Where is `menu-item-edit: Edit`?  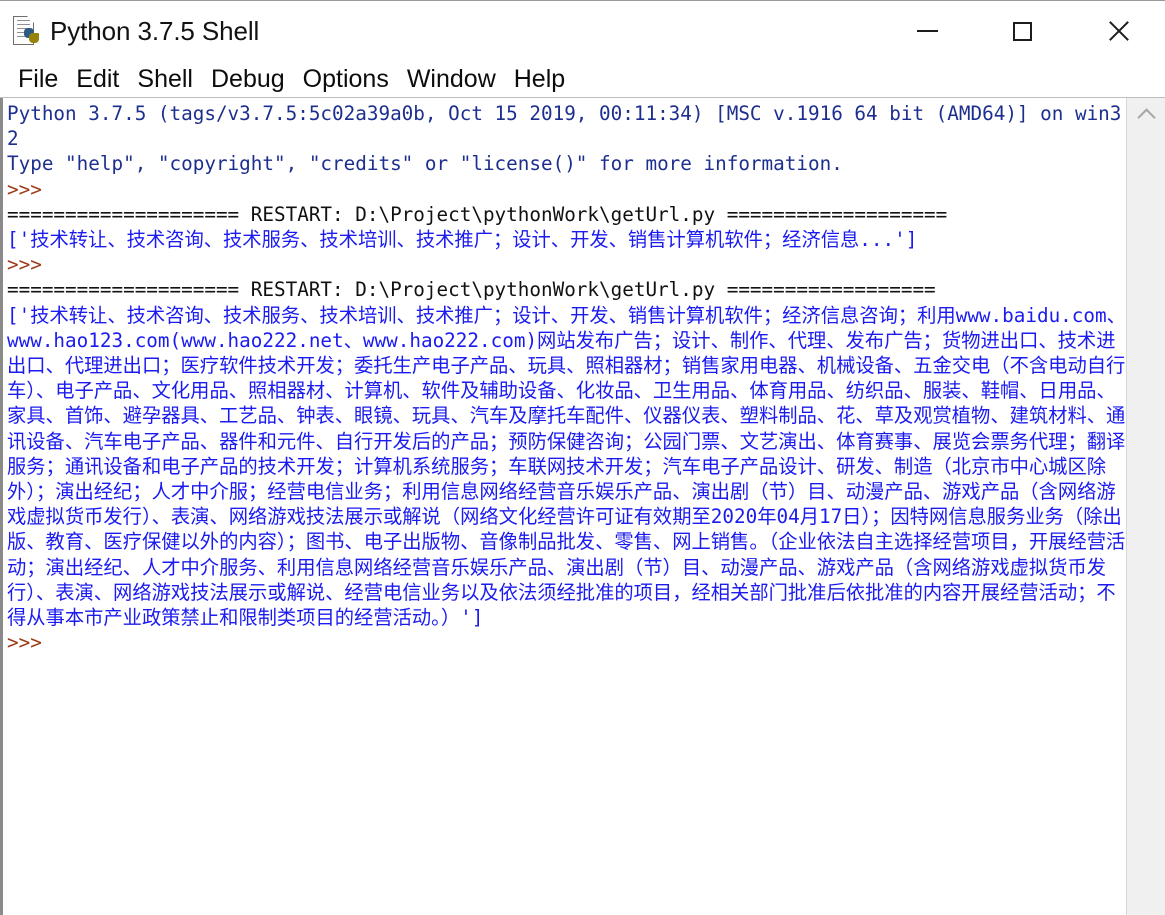 menu-item-edit: Edit is located at coordinates (97, 79).